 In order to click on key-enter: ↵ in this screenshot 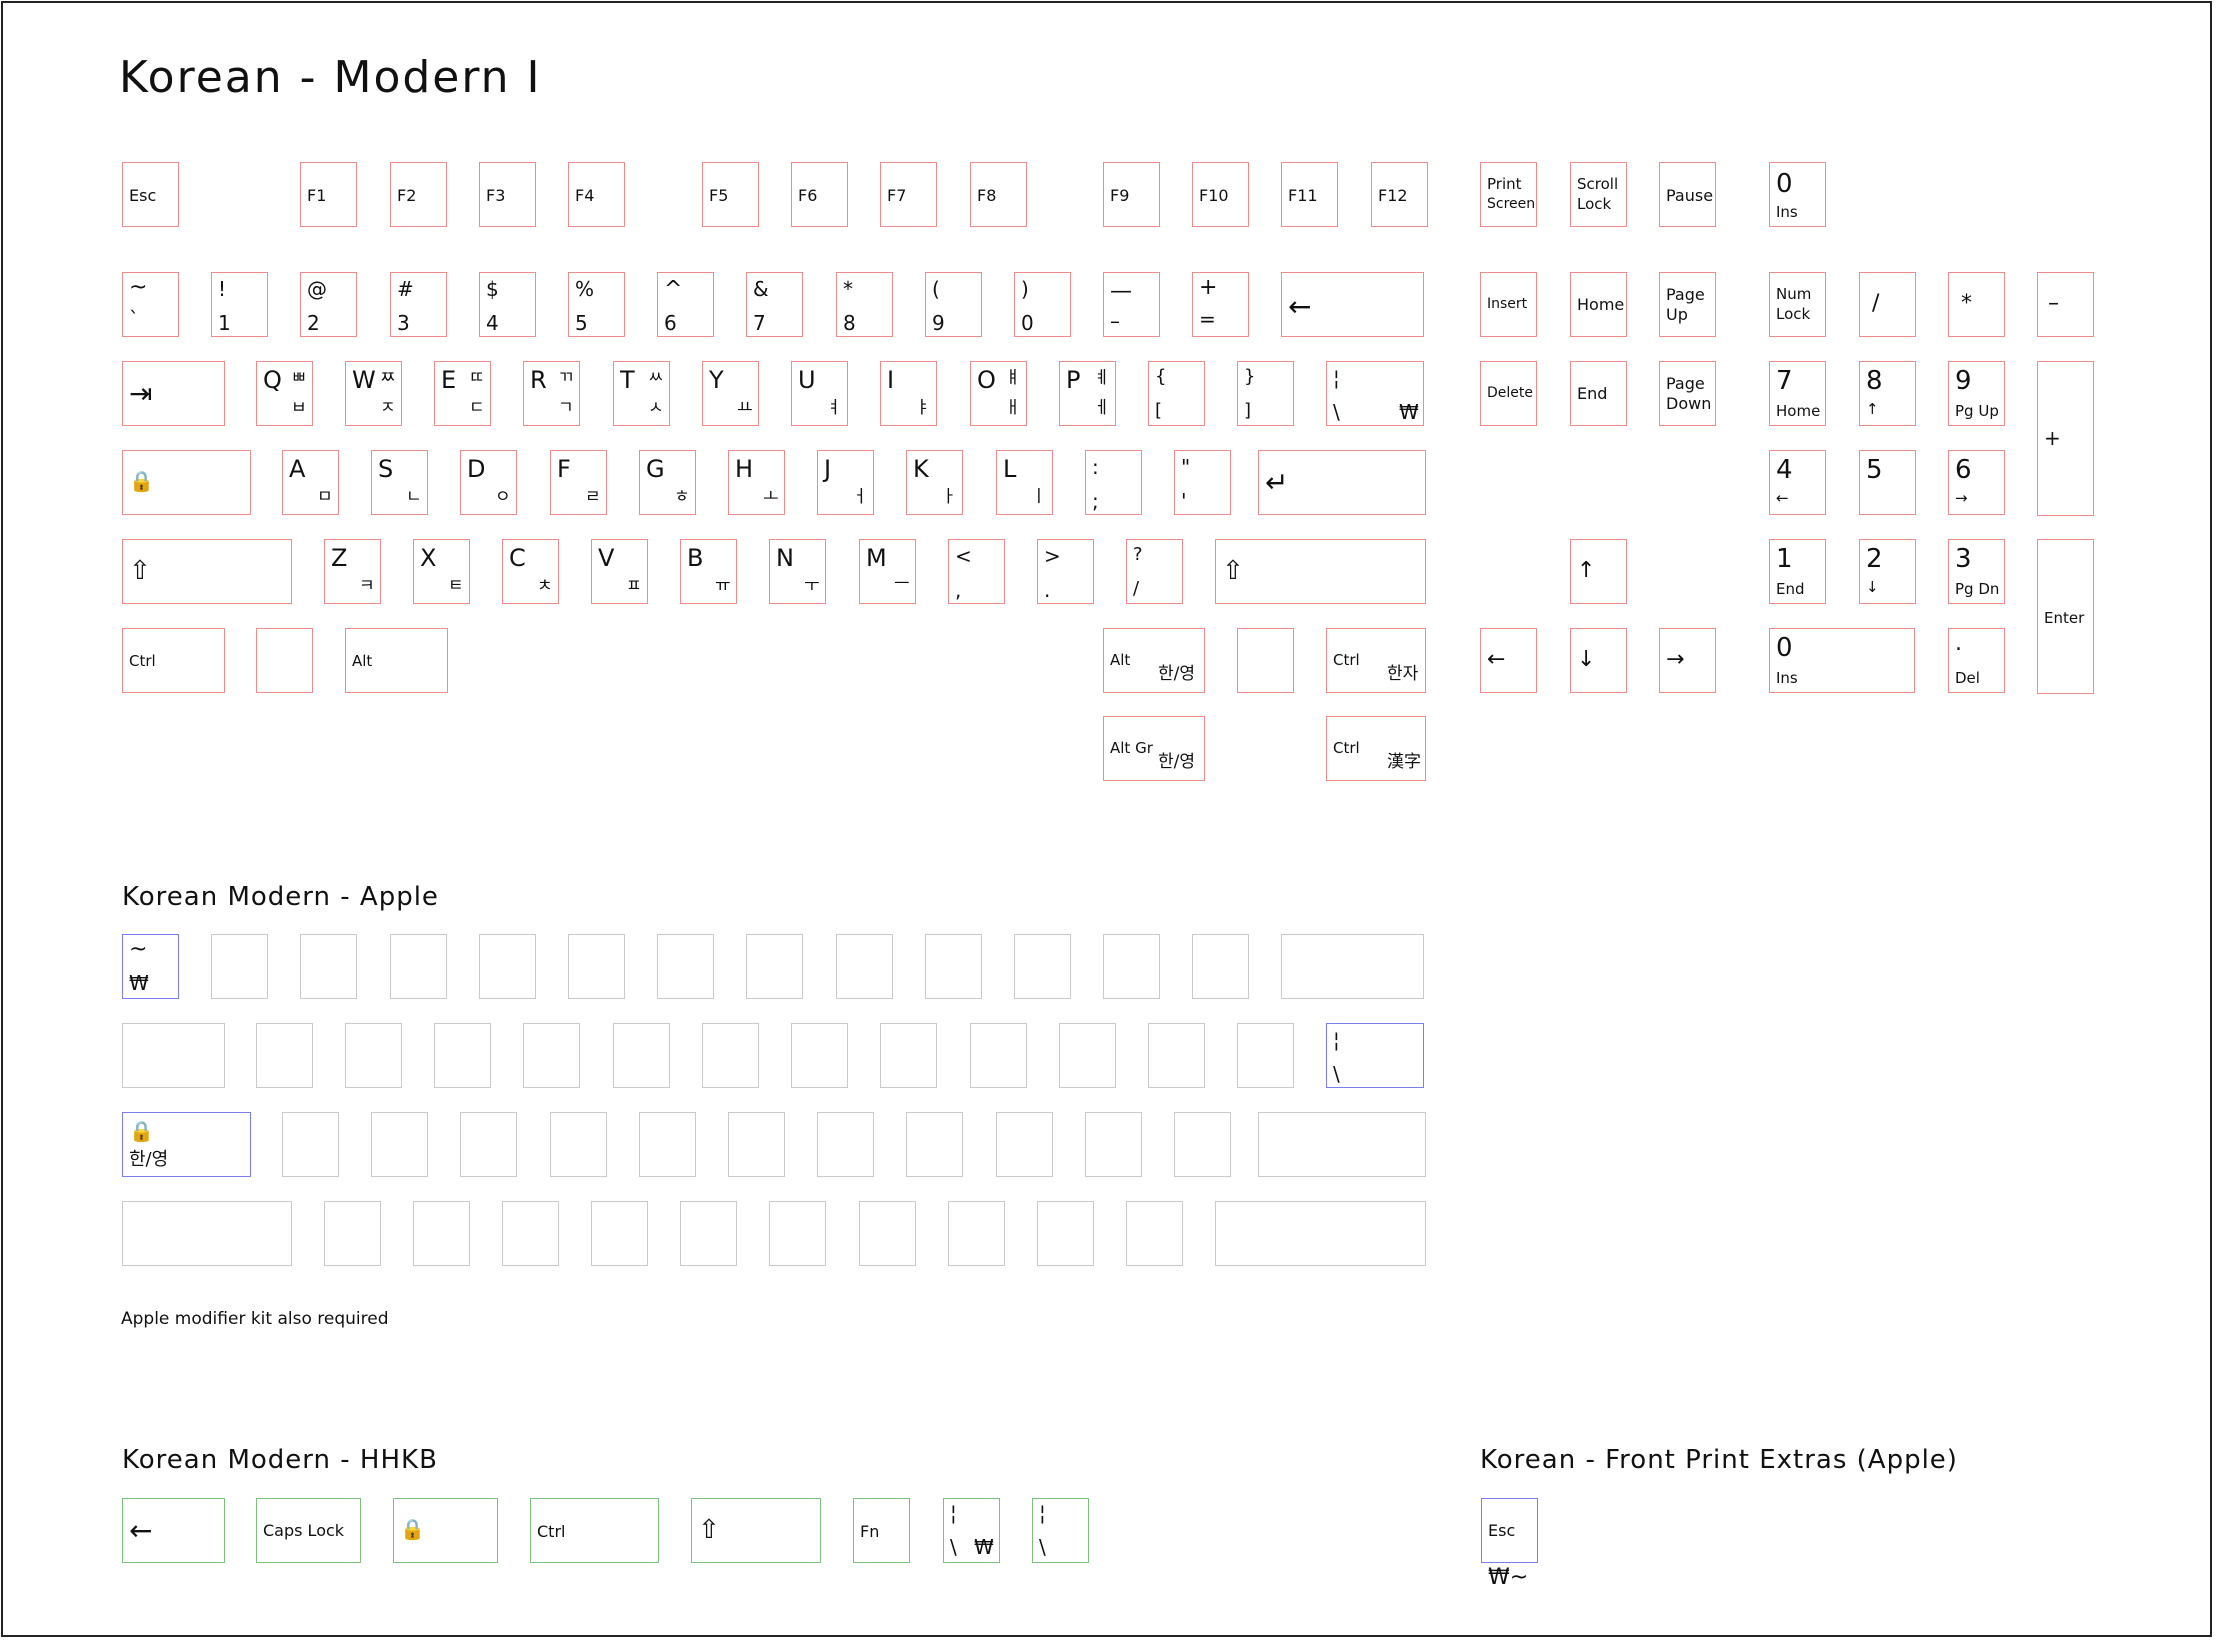, I will do `click(1342, 482)`.